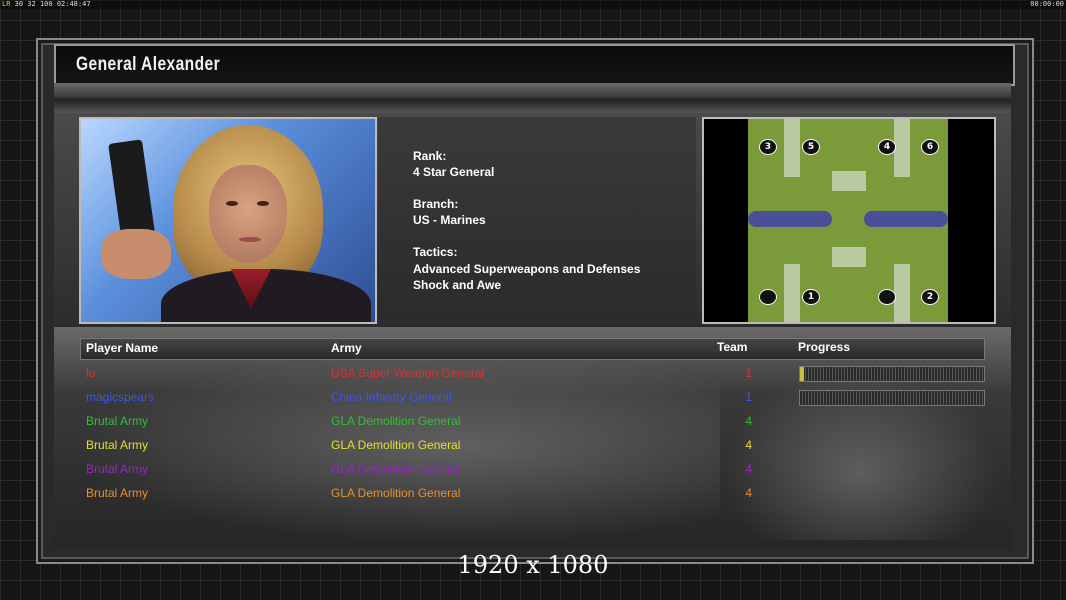  Describe the element at coordinates (532, 98) in the screenshot. I see `metal-band` at that location.